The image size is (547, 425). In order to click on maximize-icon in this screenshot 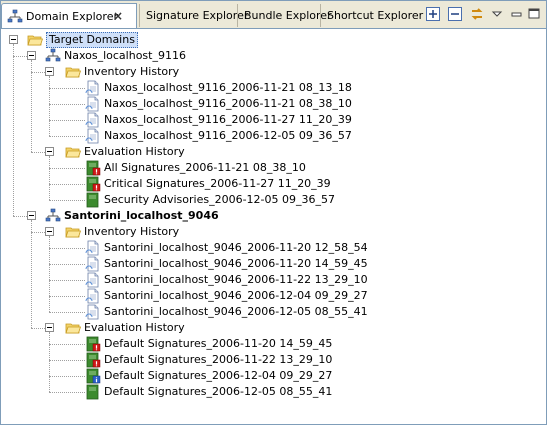, I will do `click(534, 14)`.